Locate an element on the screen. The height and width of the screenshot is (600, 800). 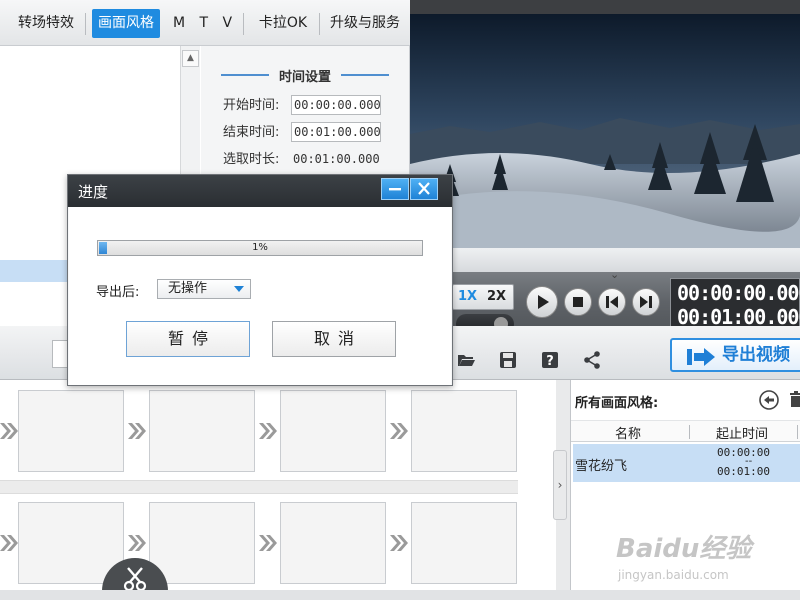
play-button is located at coordinates (542, 302).